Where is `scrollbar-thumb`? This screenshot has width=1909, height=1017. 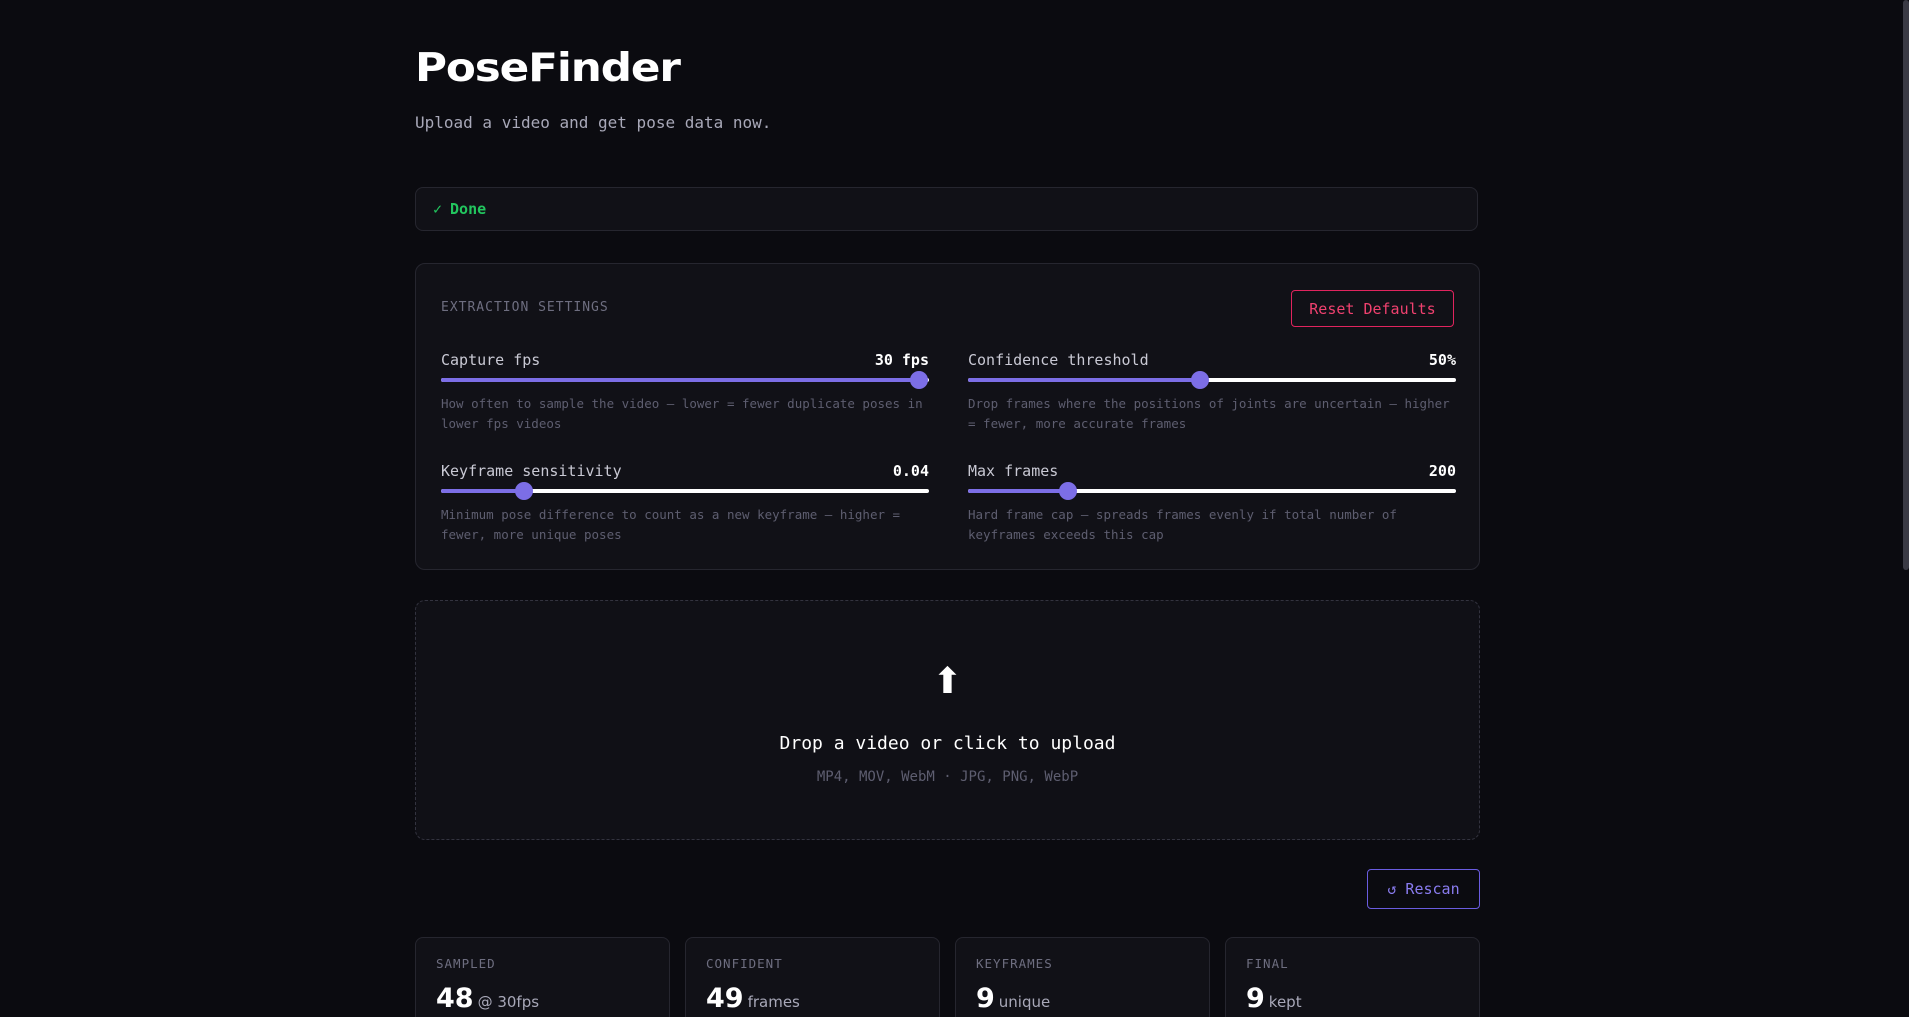 scrollbar-thumb is located at coordinates (1906, 285).